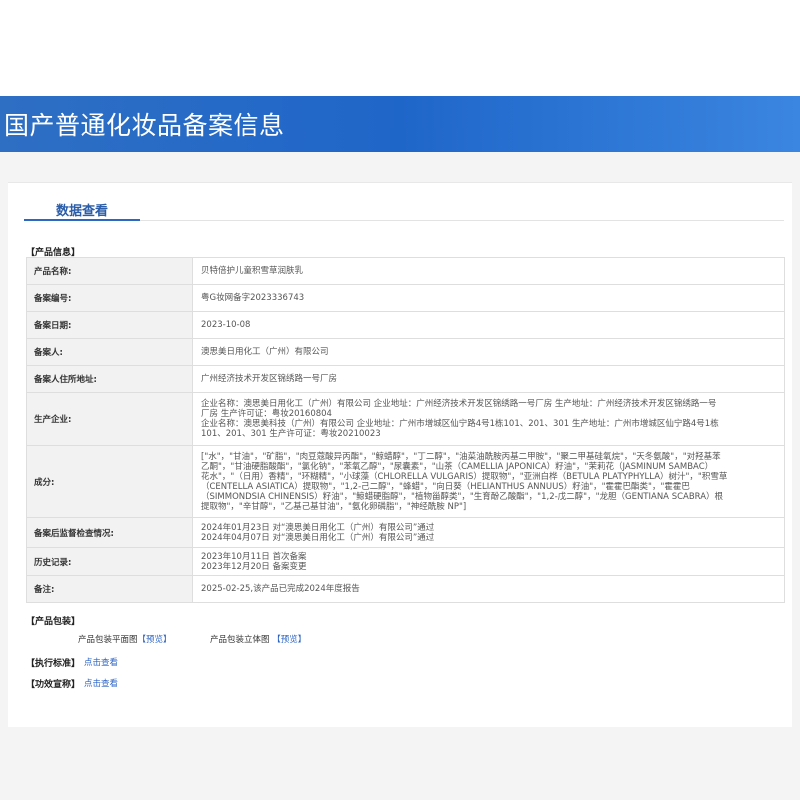 This screenshot has height=800, width=800. I want to click on row-label: 备注:, so click(109, 589).